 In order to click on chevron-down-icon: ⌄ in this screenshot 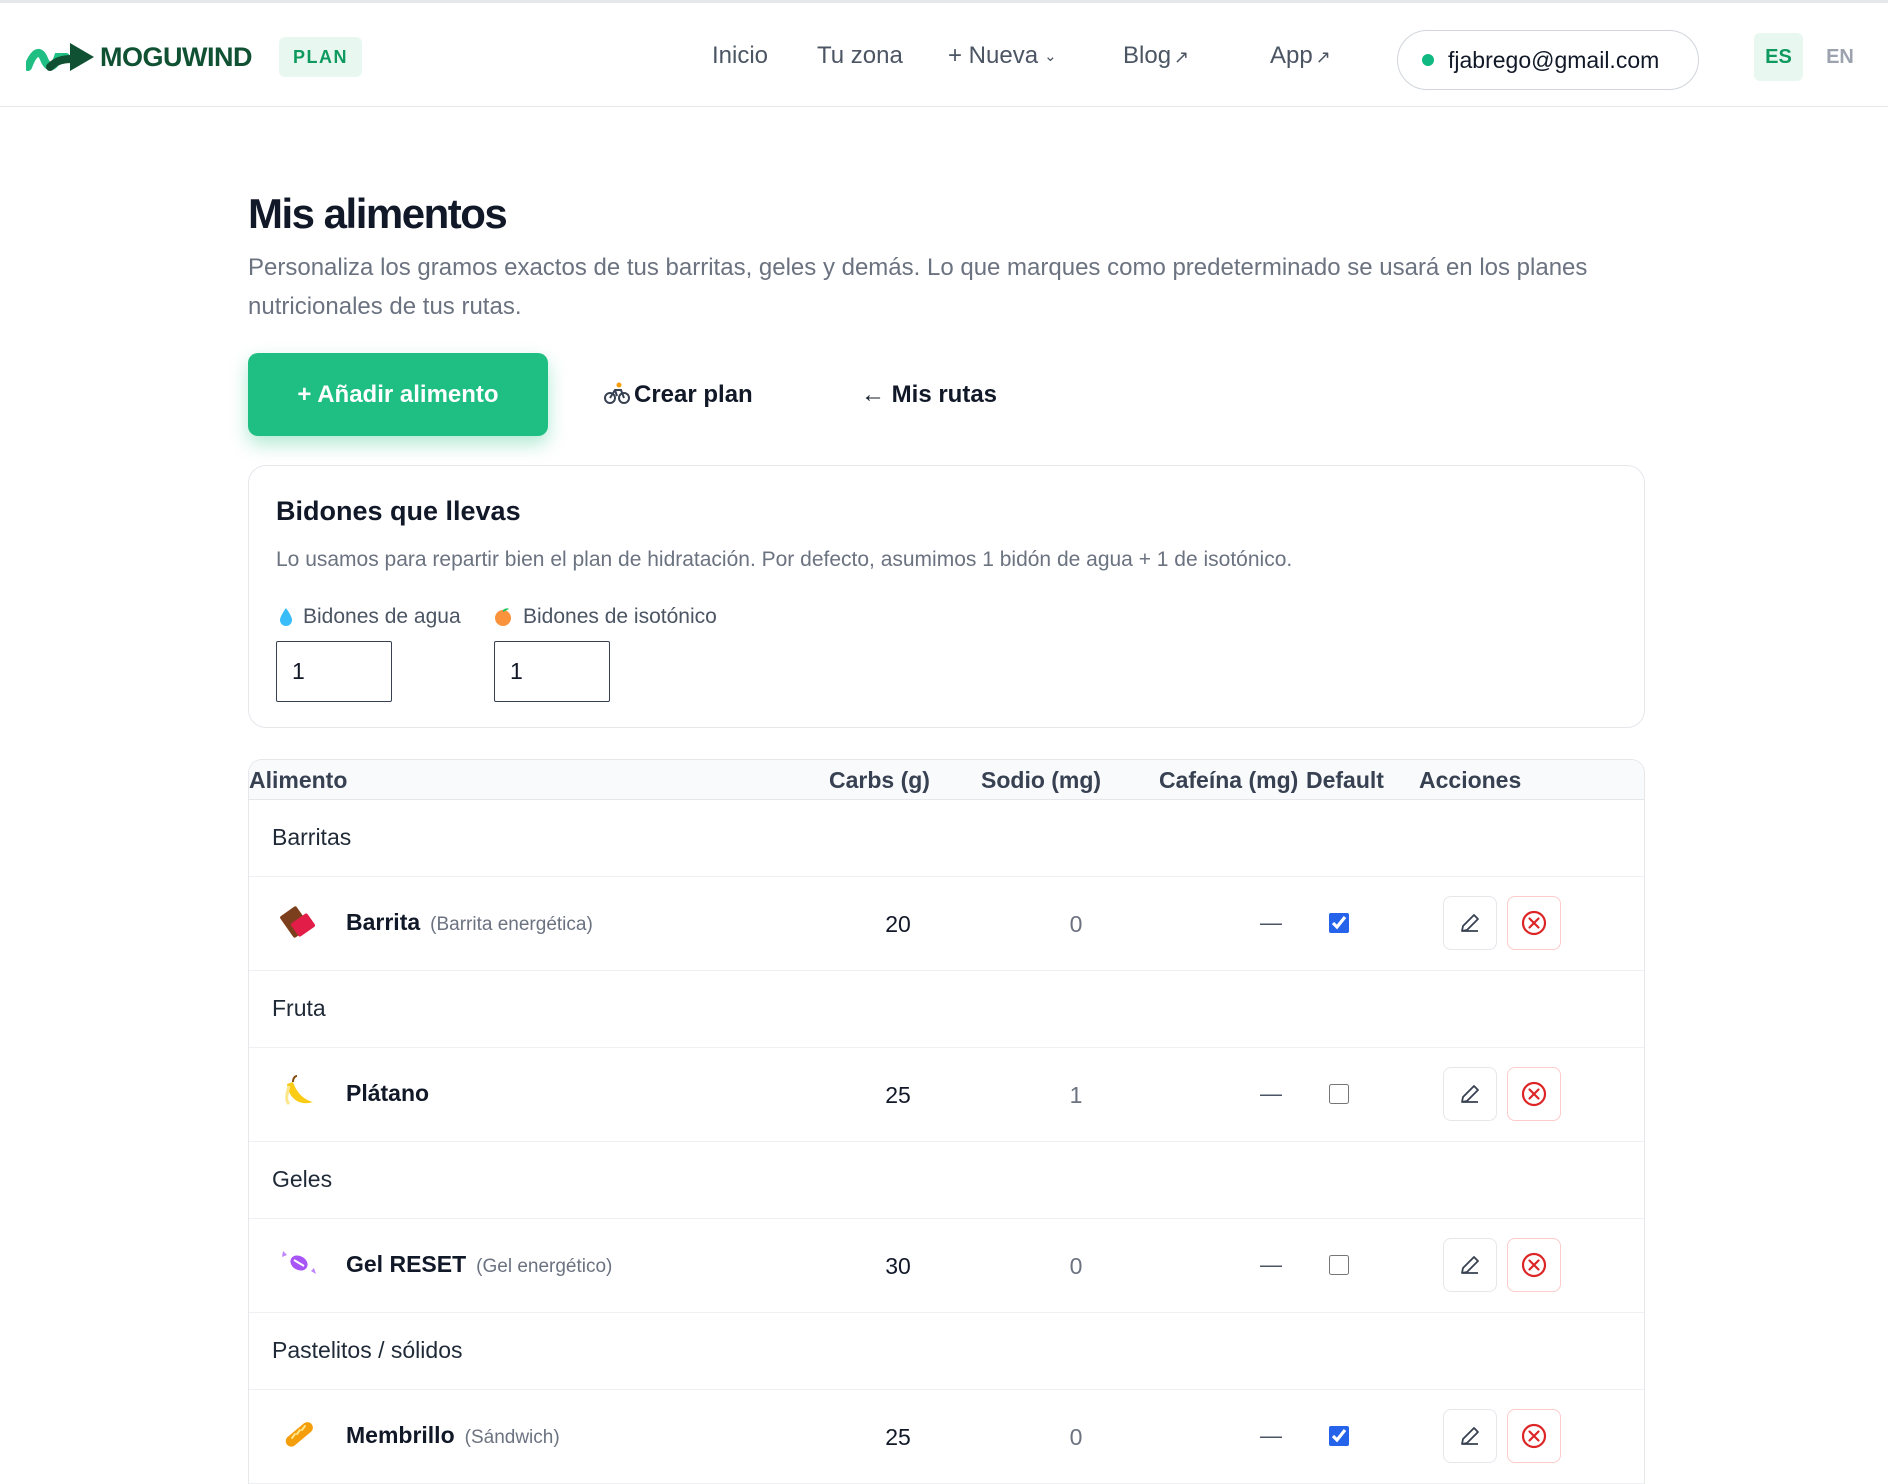, I will do `click(1050, 56)`.